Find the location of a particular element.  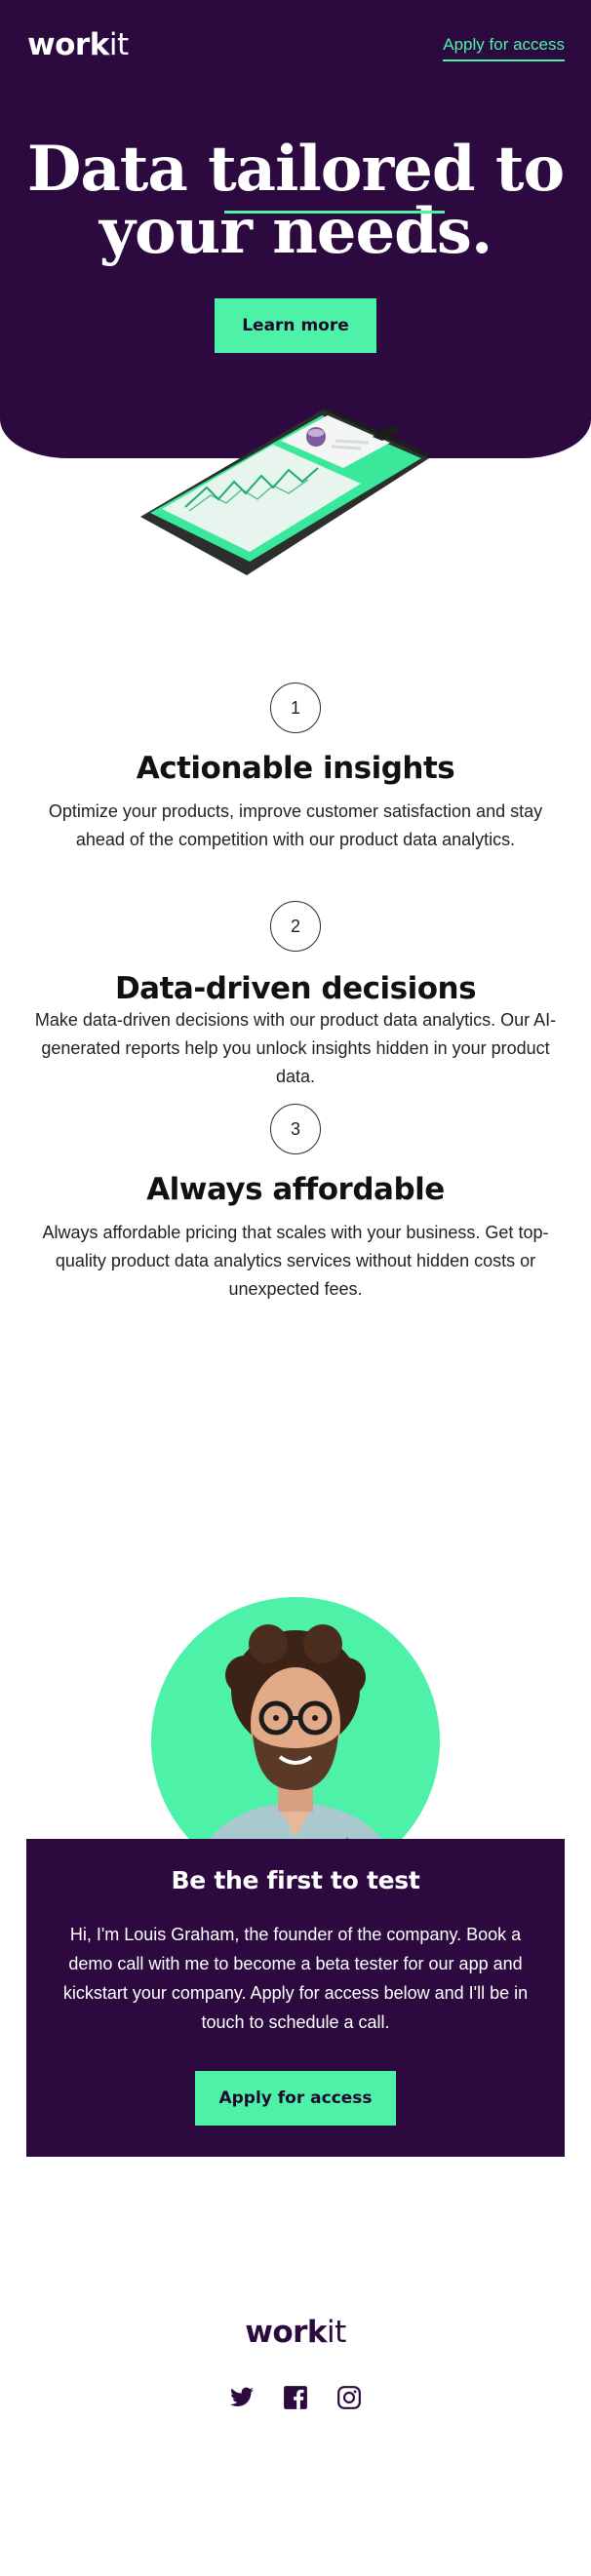

facebook-icon is located at coordinates (295, 2397).